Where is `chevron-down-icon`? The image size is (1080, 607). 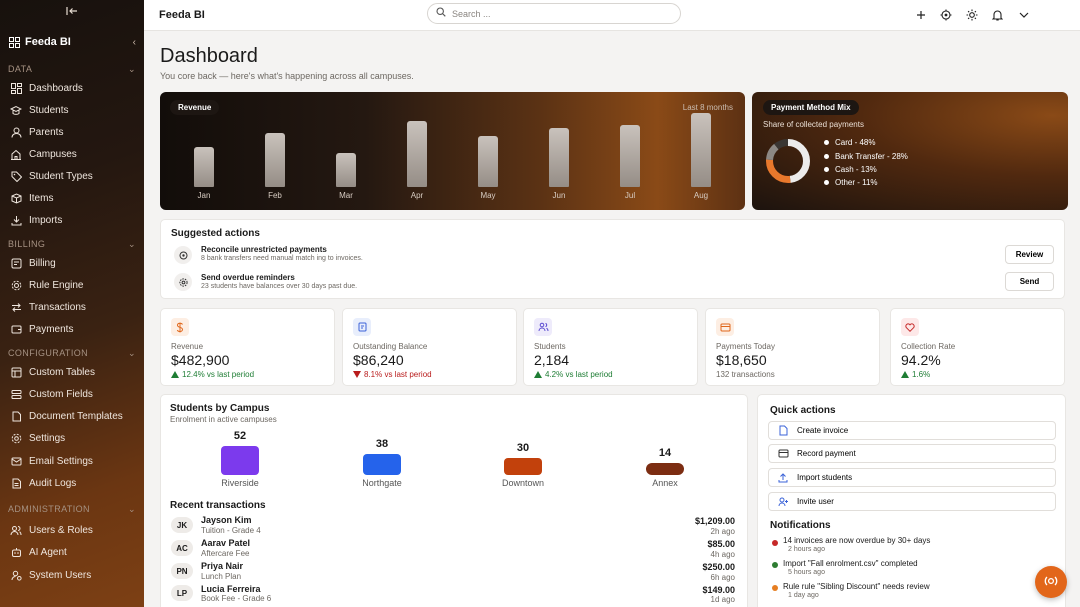
chevron-down-icon is located at coordinates (1024, 15).